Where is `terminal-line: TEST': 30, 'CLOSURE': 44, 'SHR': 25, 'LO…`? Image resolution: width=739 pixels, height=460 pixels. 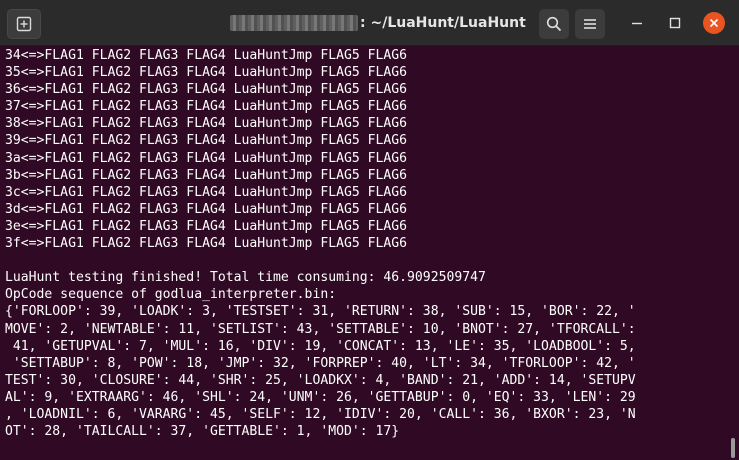 terminal-line: TEST': 30, 'CLOSURE': 44, 'SHR': 25, 'LO… is located at coordinates (320, 380).